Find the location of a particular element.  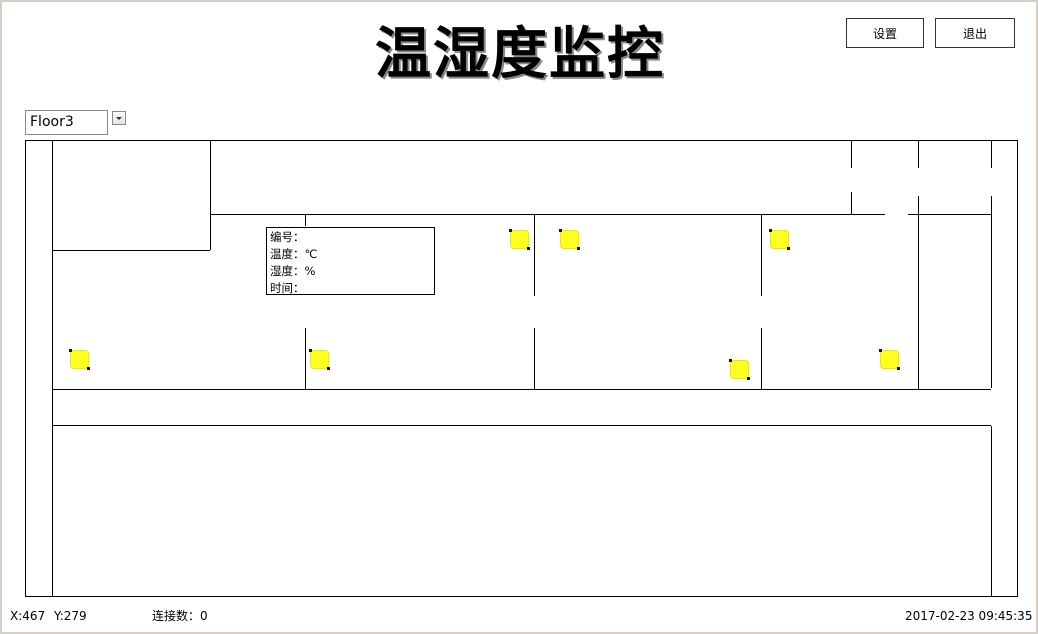

info-time: 时间： is located at coordinates (287, 288).